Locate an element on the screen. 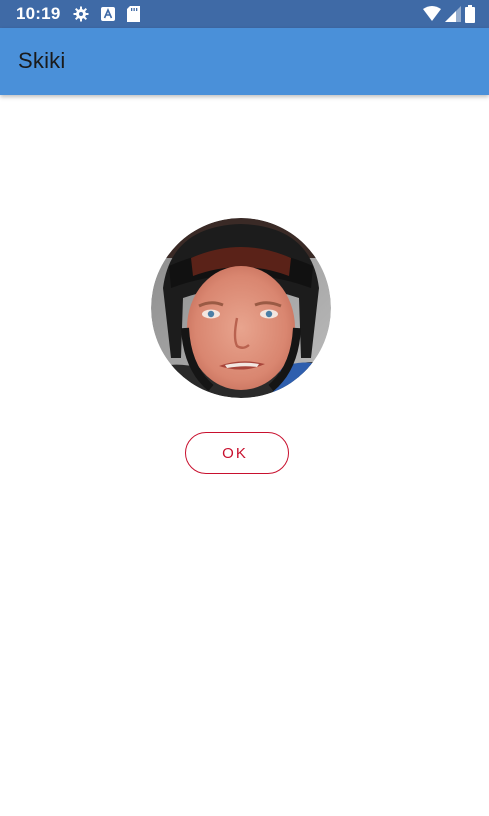 The width and height of the screenshot is (489, 816). battery-icon is located at coordinates (470, 16).